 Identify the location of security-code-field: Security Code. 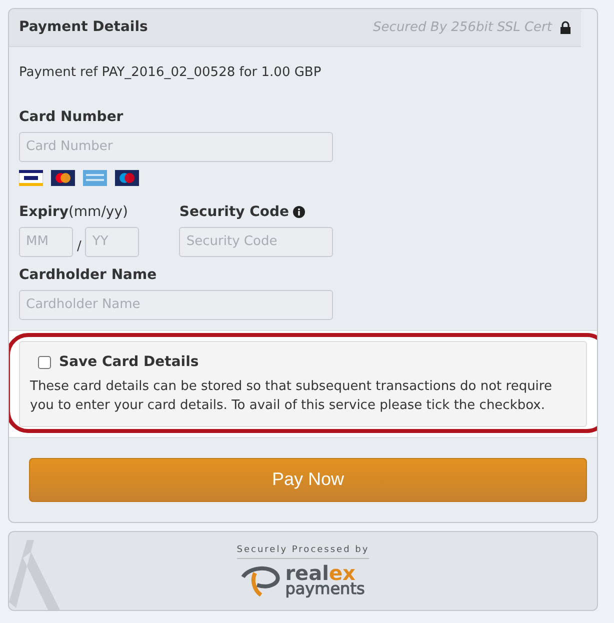
(256, 241).